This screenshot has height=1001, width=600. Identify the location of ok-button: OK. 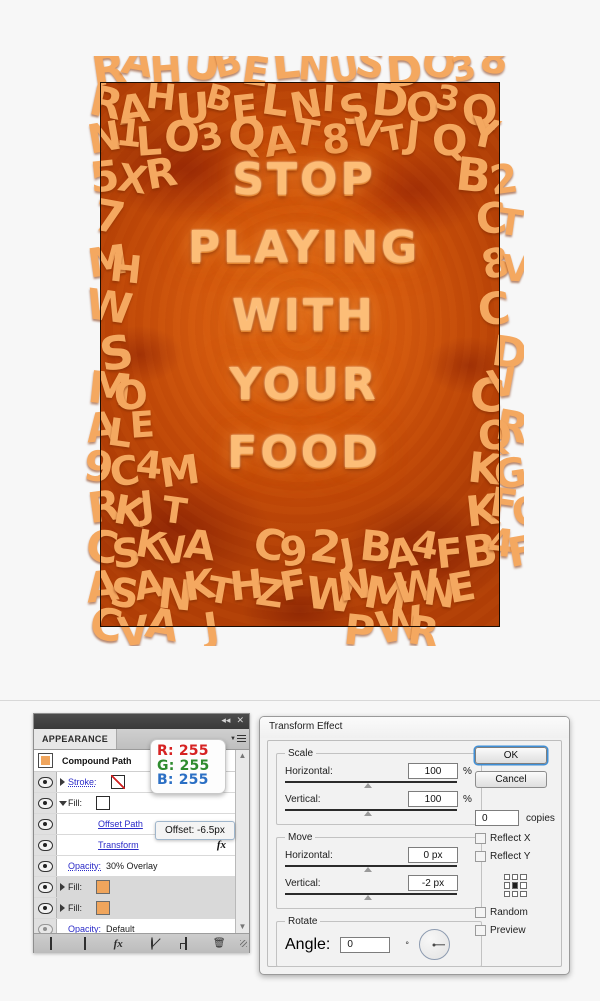
(511, 755).